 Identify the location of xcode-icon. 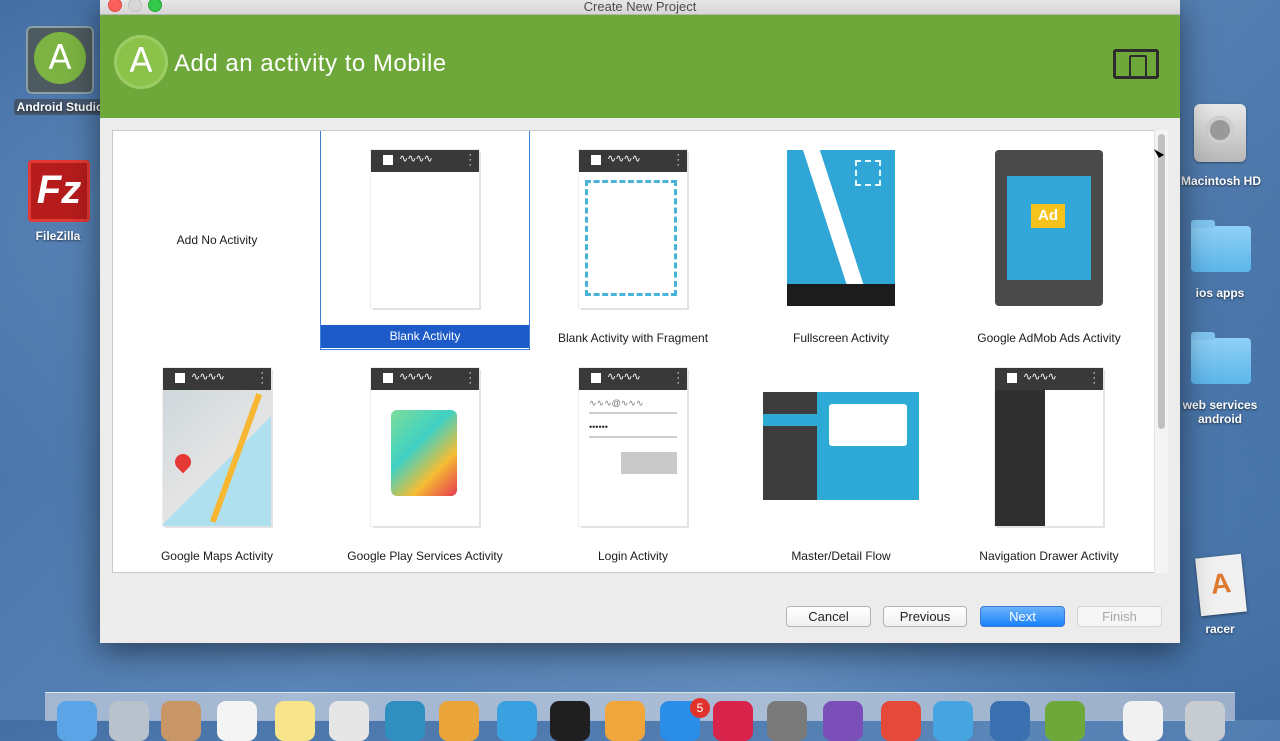
(953, 721).